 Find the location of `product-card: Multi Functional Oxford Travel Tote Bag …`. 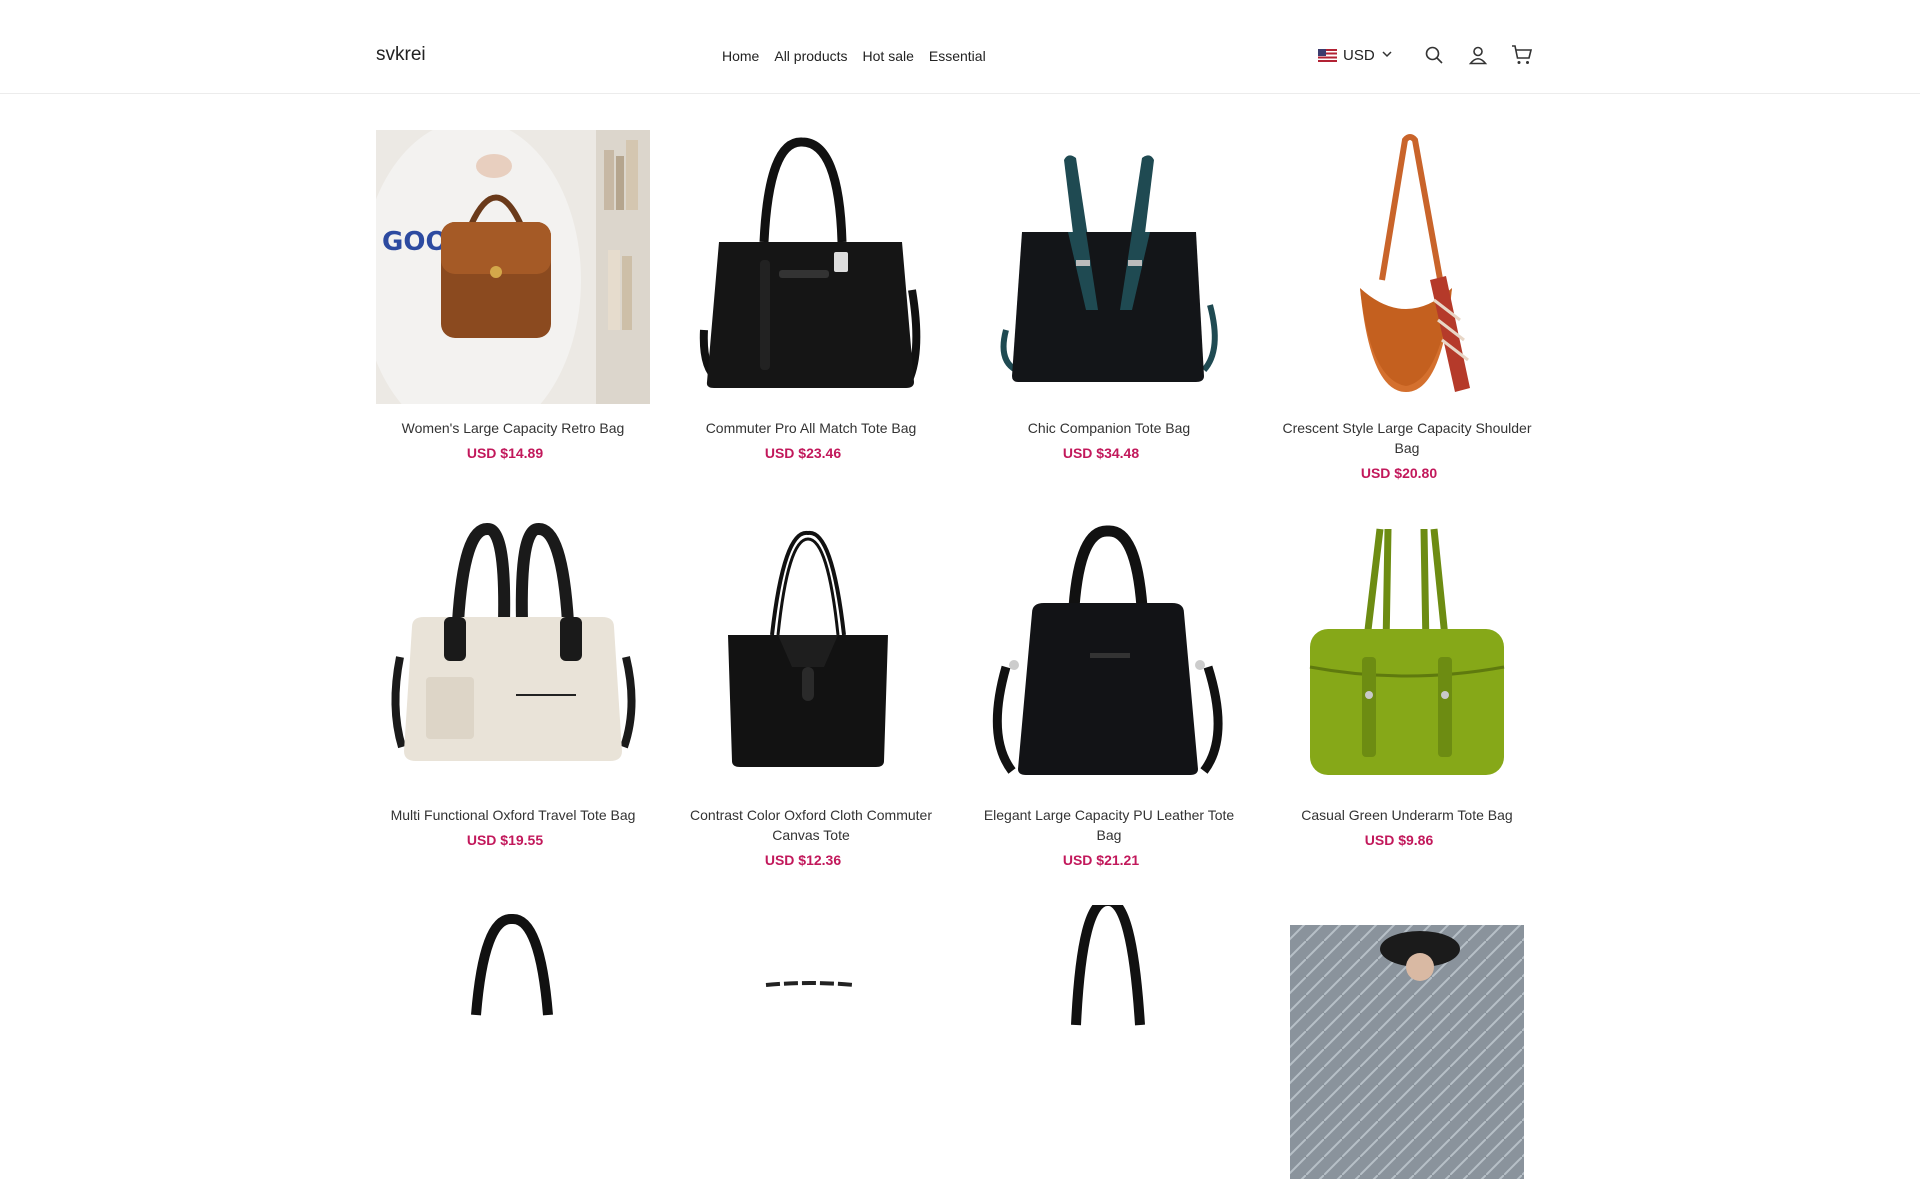

product-card: Multi Functional Oxford Travel Tote Bag … is located at coordinates (513, 682).